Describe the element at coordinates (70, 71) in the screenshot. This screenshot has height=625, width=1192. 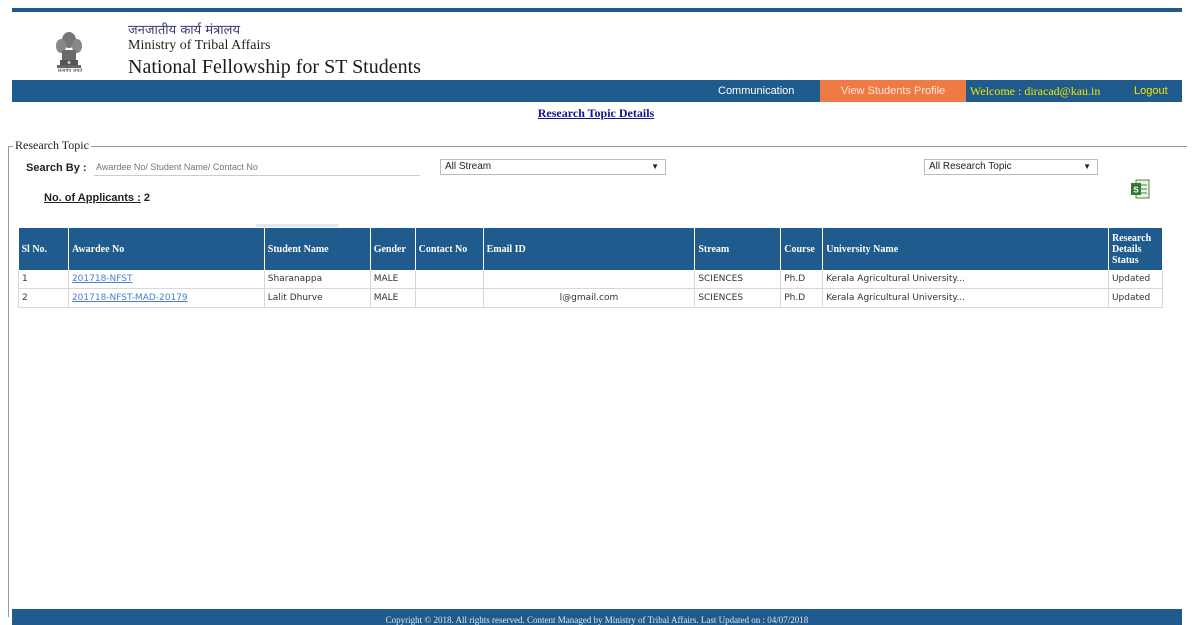
I see `emblem-motto: सत्यमेव जयते` at that location.